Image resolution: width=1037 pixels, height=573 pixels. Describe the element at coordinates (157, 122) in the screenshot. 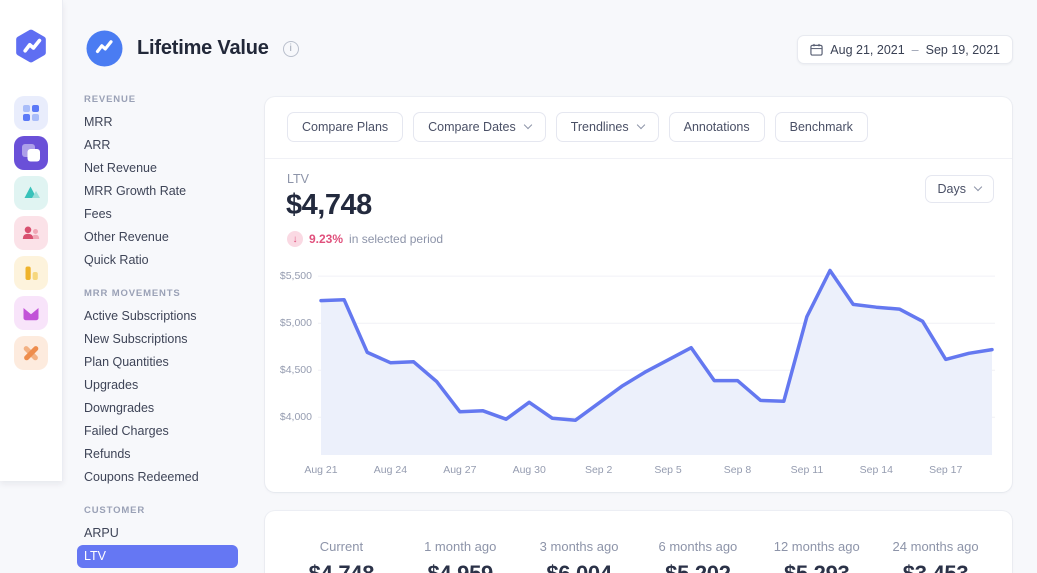

I see `sidebar-item-mrr: MRR` at that location.